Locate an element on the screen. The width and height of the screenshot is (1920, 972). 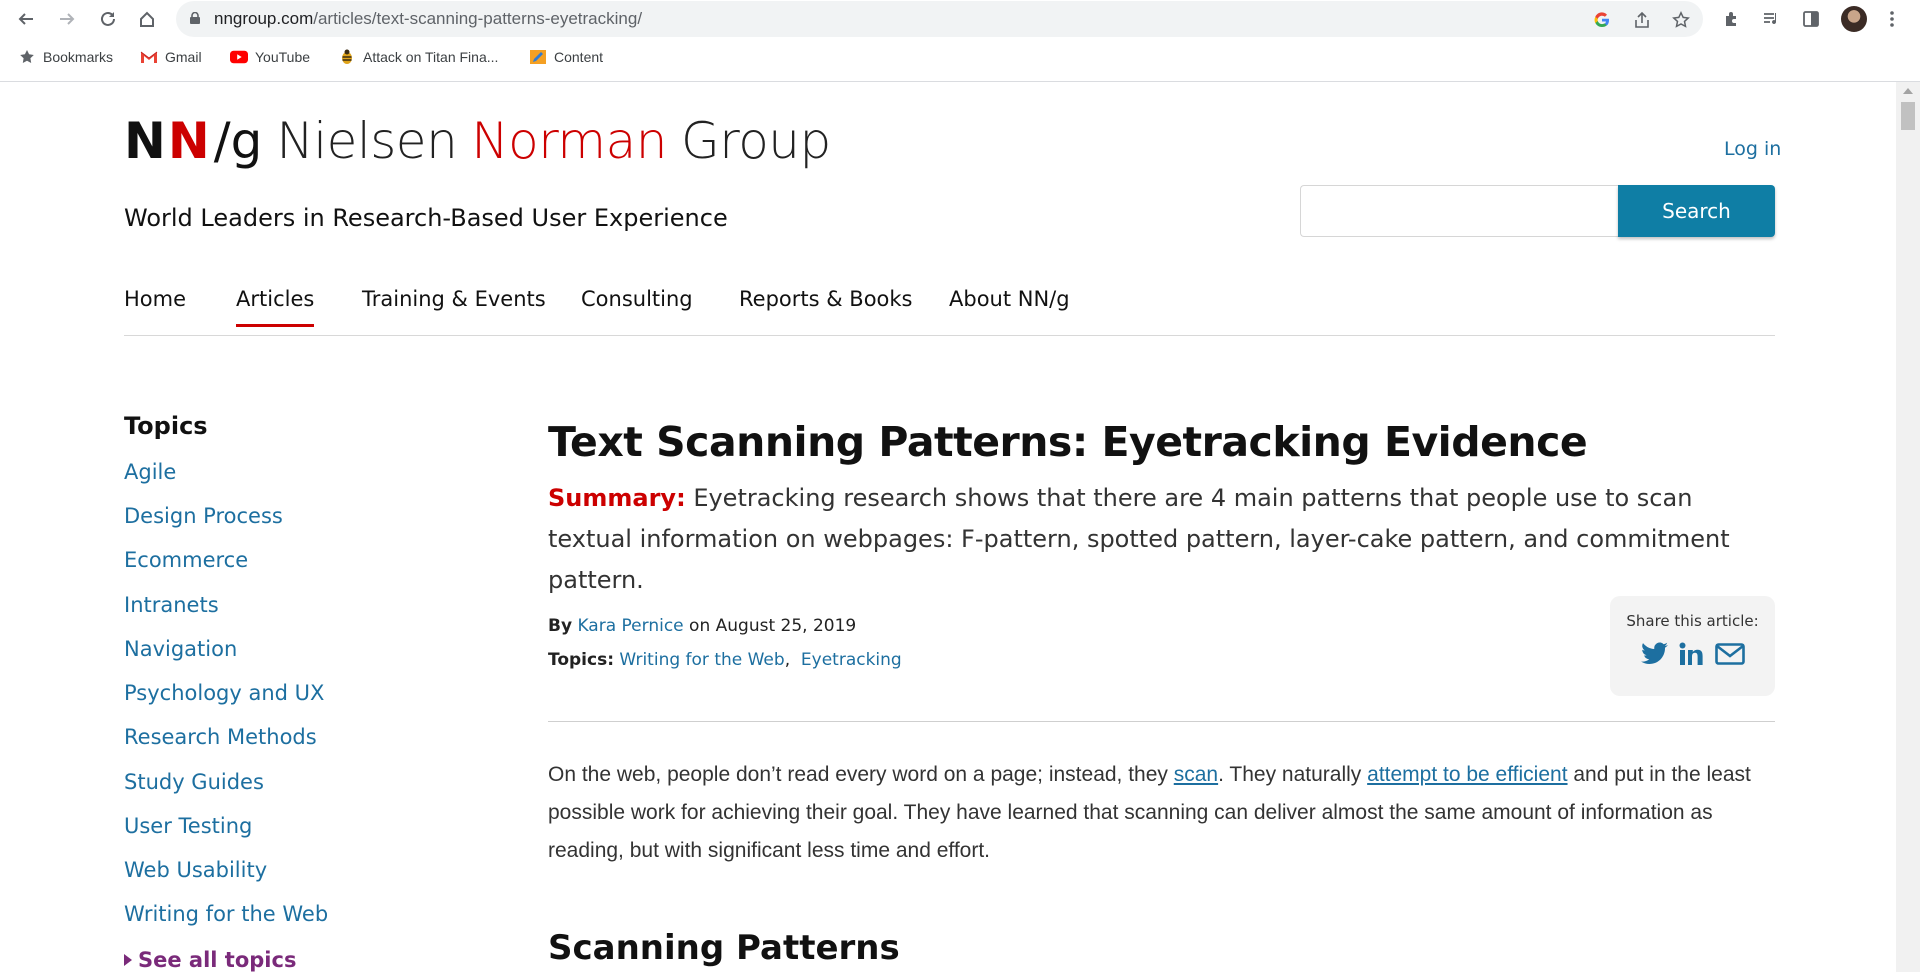
share-box: Share this article: is located at coordinates (1692, 646).